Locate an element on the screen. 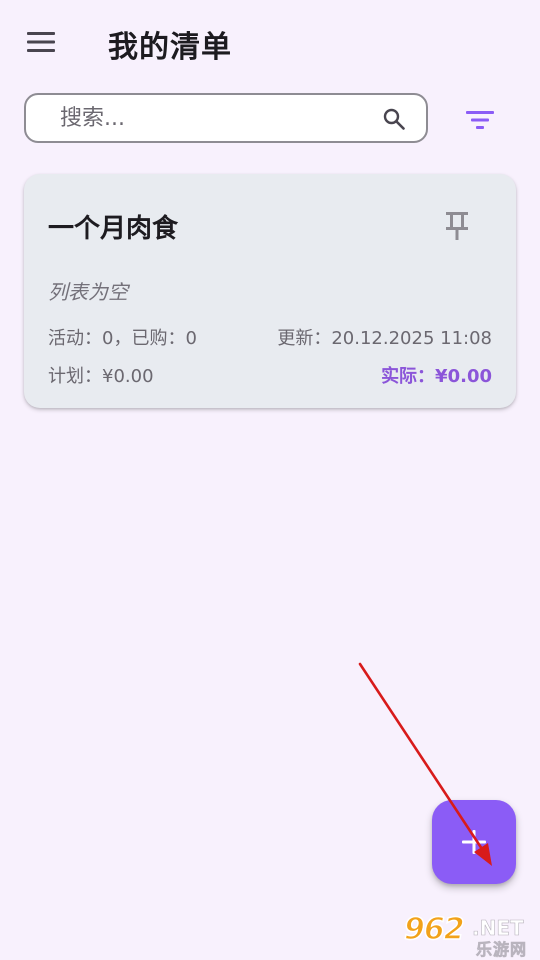 The height and width of the screenshot is (960, 540). item-counts: 活动：0，已购：0 is located at coordinates (122, 338).